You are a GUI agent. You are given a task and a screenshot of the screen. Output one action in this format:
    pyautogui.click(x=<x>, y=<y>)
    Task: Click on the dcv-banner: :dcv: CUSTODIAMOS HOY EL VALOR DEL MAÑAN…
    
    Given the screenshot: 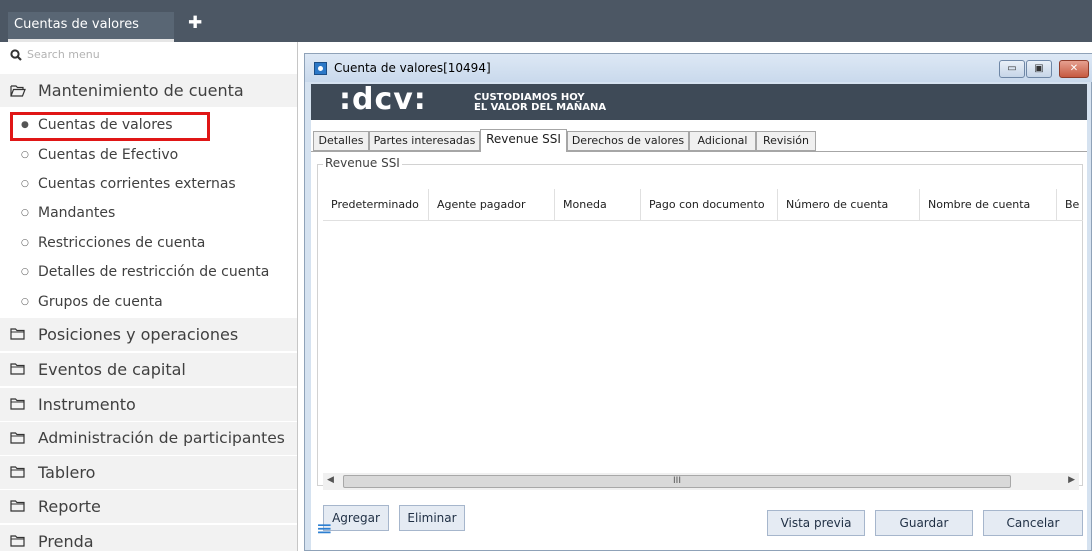 What is the action you would take?
    pyautogui.click(x=699, y=101)
    